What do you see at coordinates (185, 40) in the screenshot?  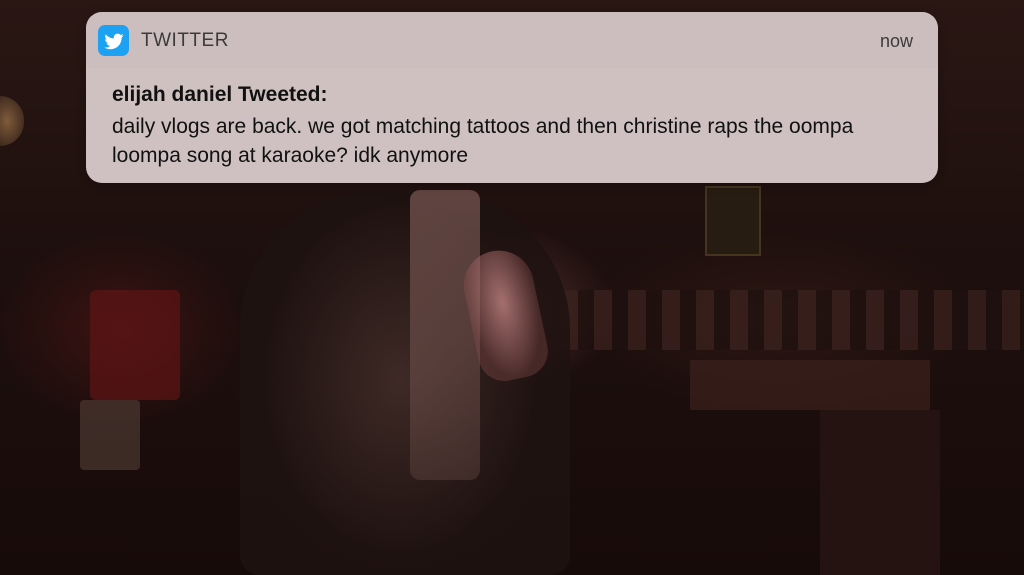 I see `notification-app-name: TWITTER` at bounding box center [185, 40].